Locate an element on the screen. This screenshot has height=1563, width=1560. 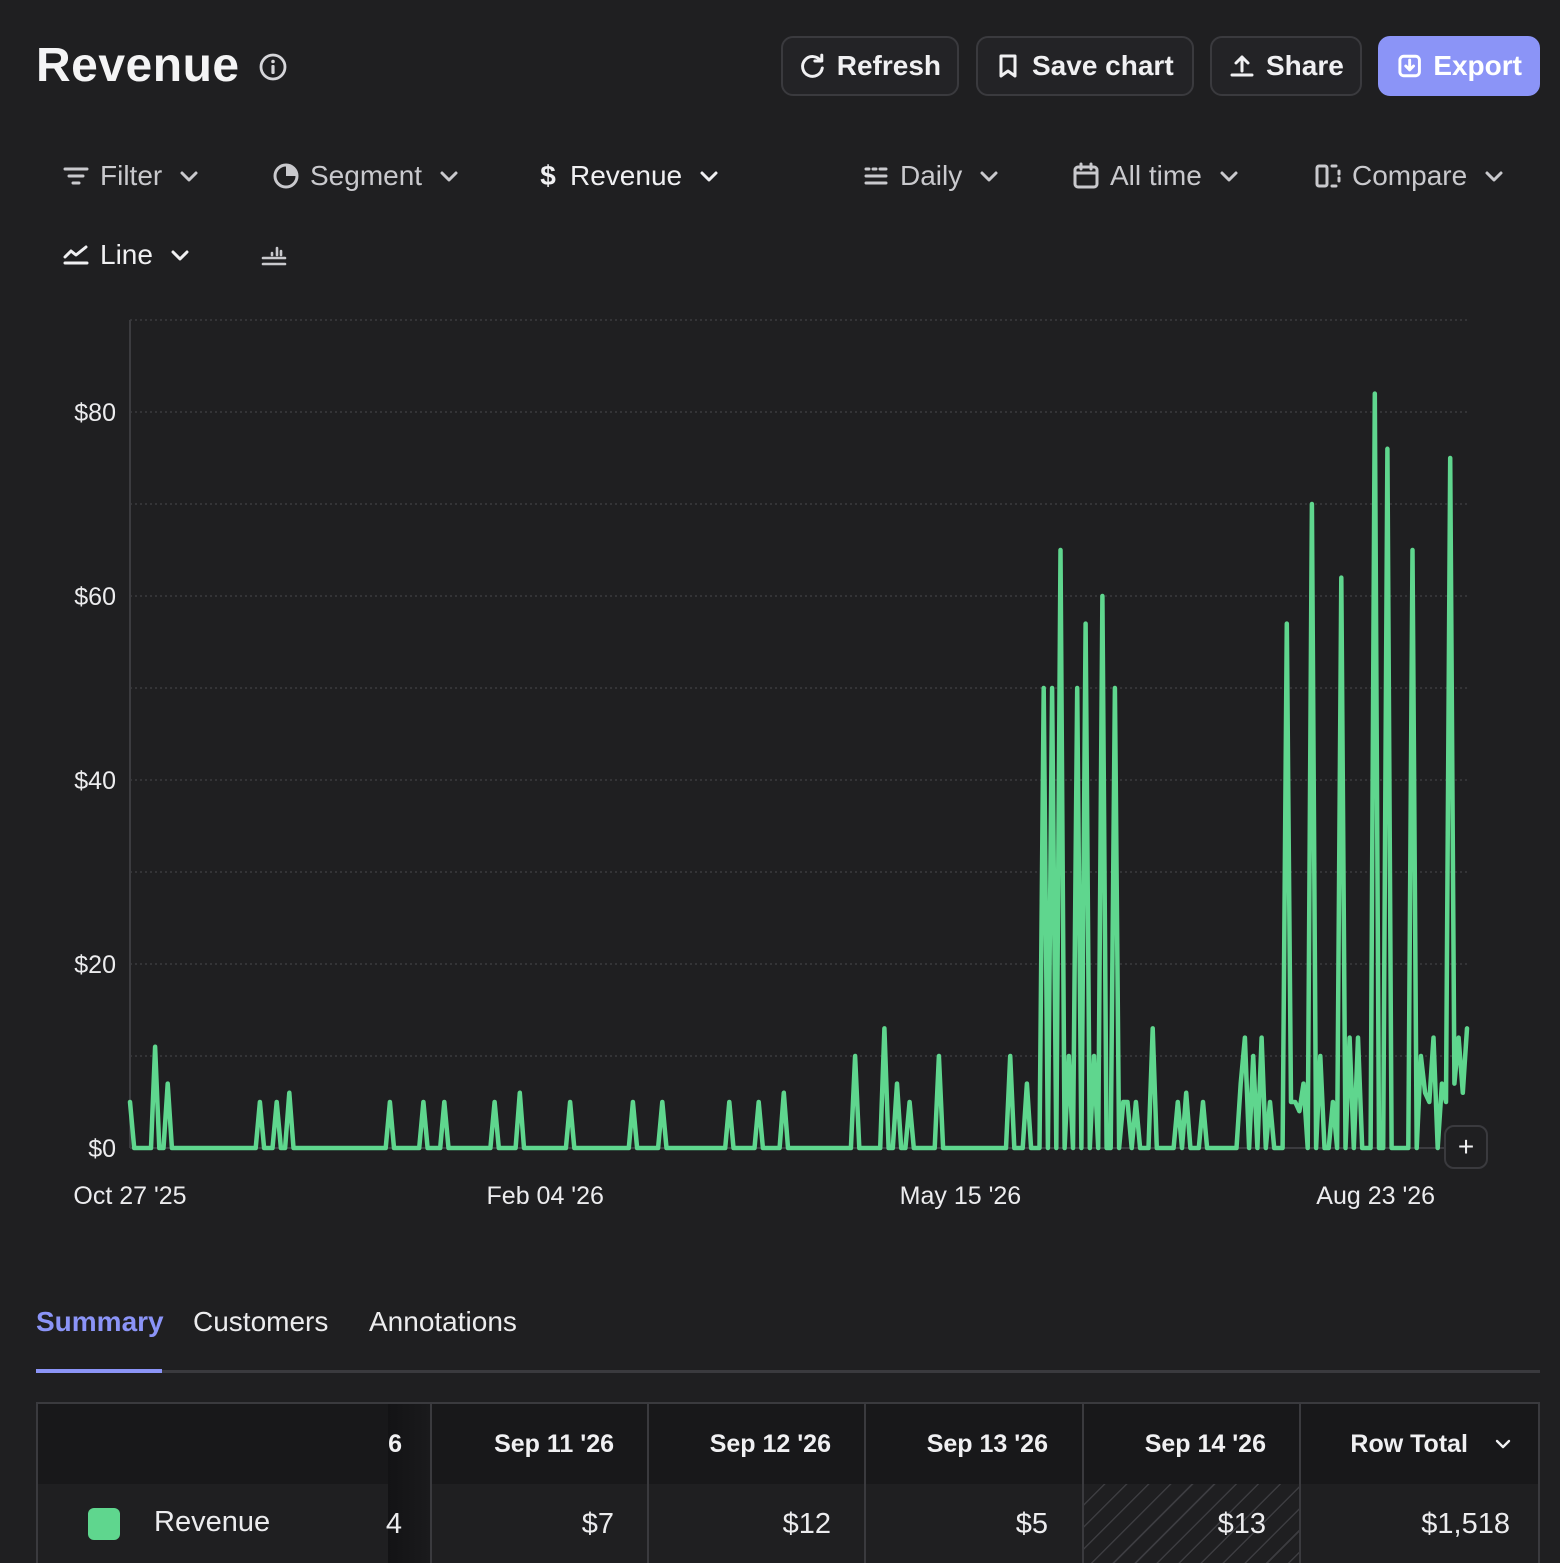
add-annotation-button: + is located at coordinates (1466, 1147).